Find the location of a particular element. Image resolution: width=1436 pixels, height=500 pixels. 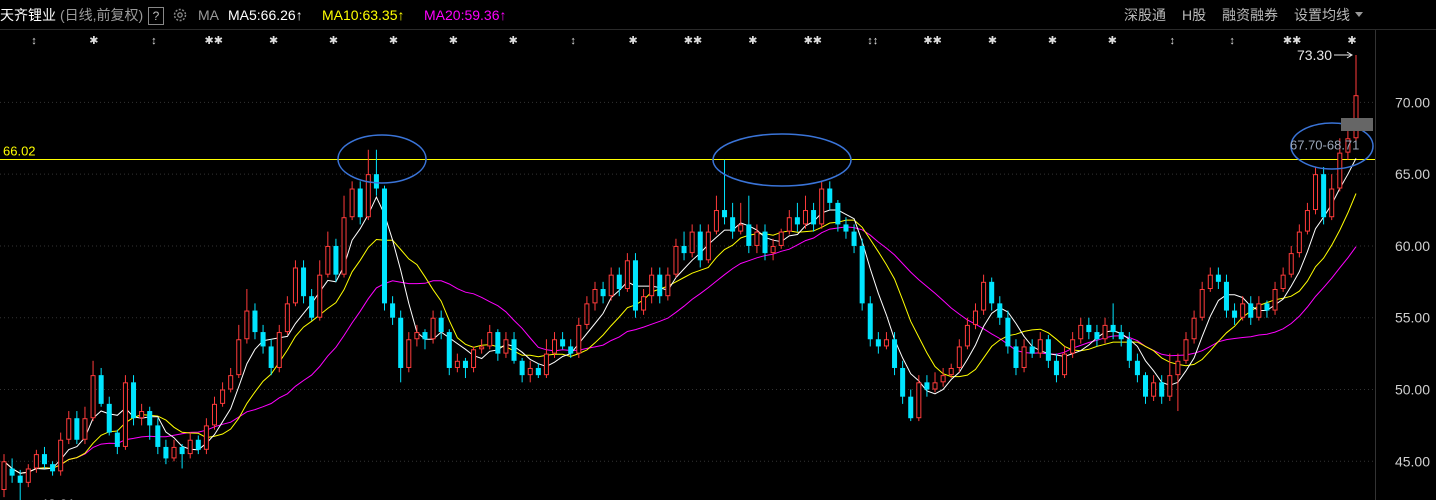

event-marker-icon: ↕ is located at coordinates (573, 41).